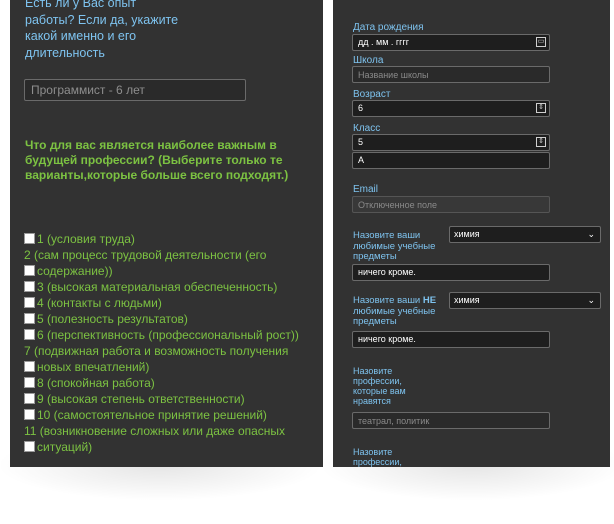 This screenshot has width=614, height=524. I want to click on birthdate-label: Дата рождения, so click(388, 27).